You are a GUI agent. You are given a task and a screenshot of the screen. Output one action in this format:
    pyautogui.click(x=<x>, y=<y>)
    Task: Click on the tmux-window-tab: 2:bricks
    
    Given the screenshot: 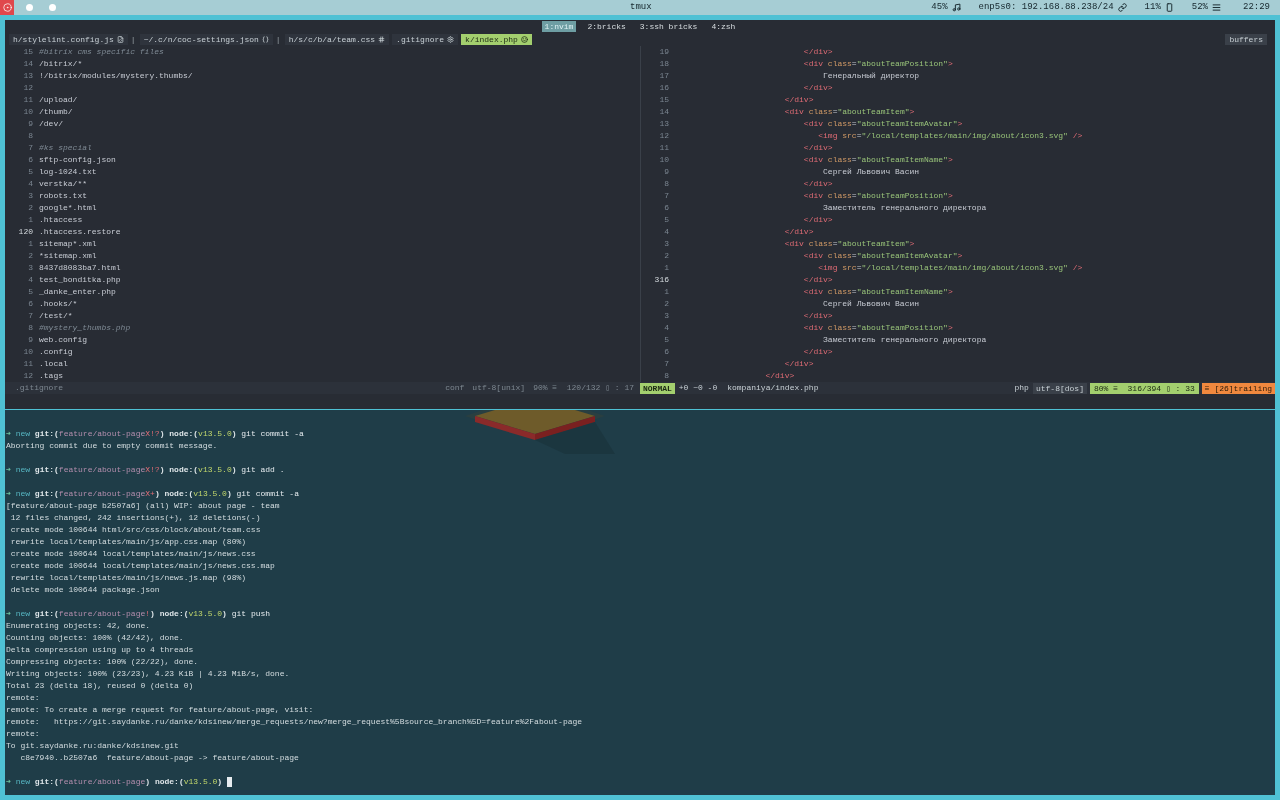 What is the action you would take?
    pyautogui.click(x=606, y=26)
    